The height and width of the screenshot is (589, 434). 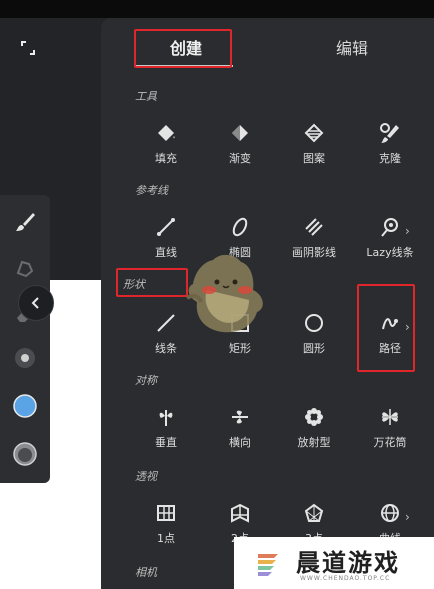 I want to click on section-label-tools: 工具, so click(x=146, y=96).